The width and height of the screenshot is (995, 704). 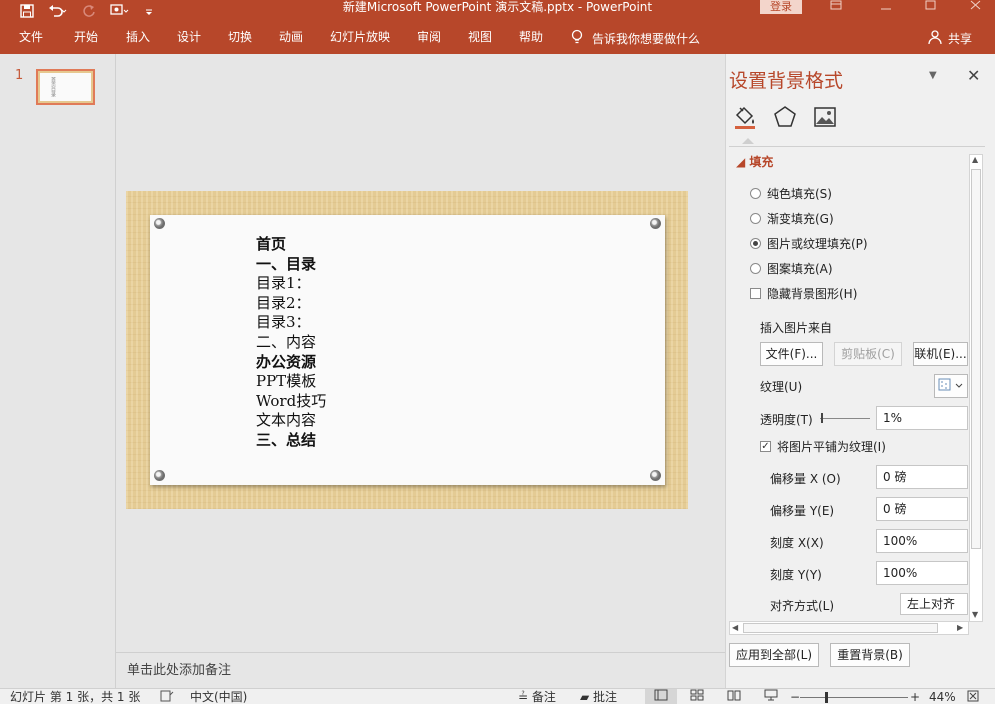 I want to click on accessibility-icon, so click(x=167, y=696).